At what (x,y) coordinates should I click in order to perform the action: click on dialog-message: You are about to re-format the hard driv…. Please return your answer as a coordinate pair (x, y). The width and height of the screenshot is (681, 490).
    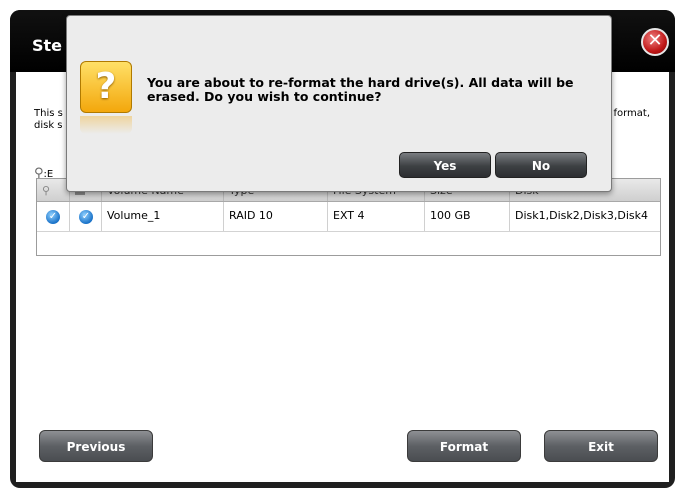
    Looking at the image, I should click on (360, 89).